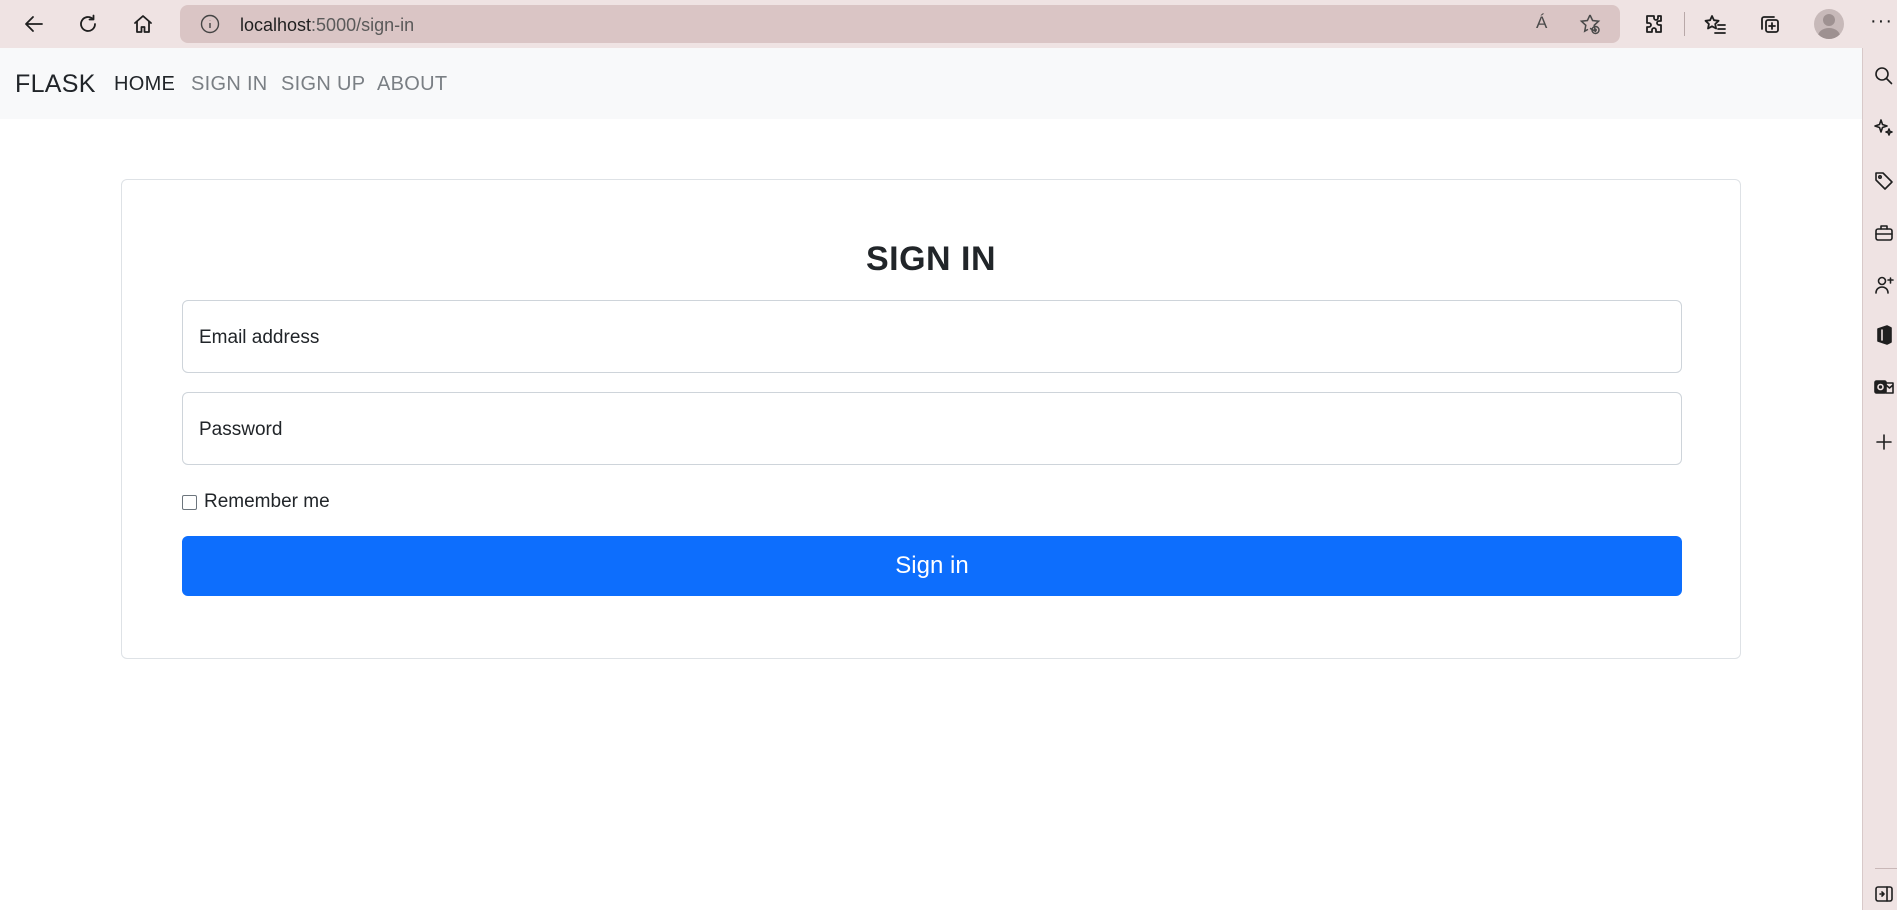 This screenshot has height=910, width=1897. I want to click on navbar-brand: FLASK, so click(55, 84).